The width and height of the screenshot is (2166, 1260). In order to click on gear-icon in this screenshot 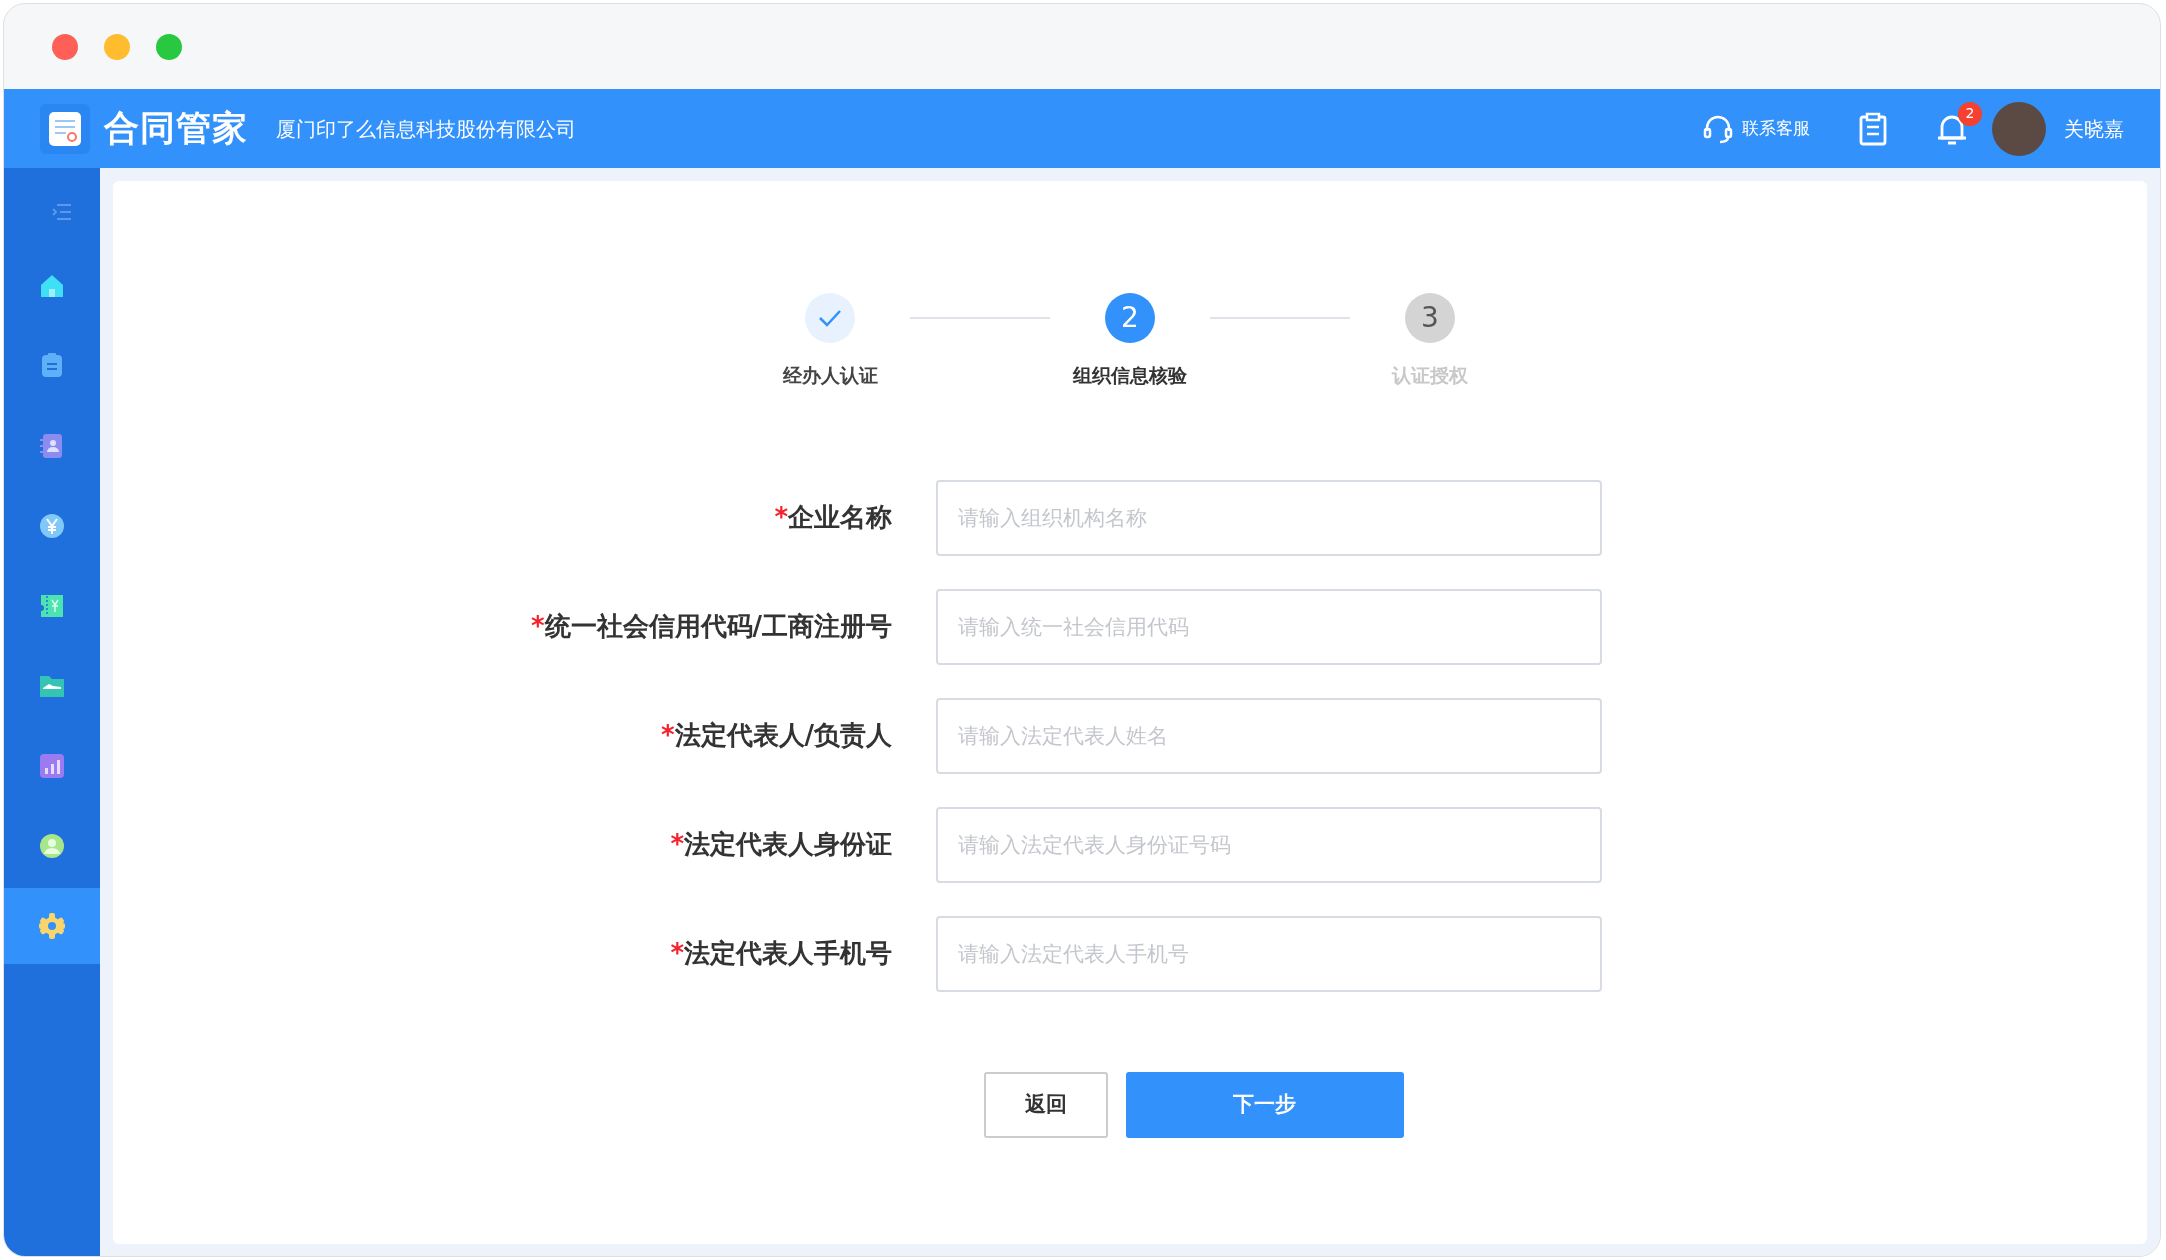, I will do `click(52, 926)`.